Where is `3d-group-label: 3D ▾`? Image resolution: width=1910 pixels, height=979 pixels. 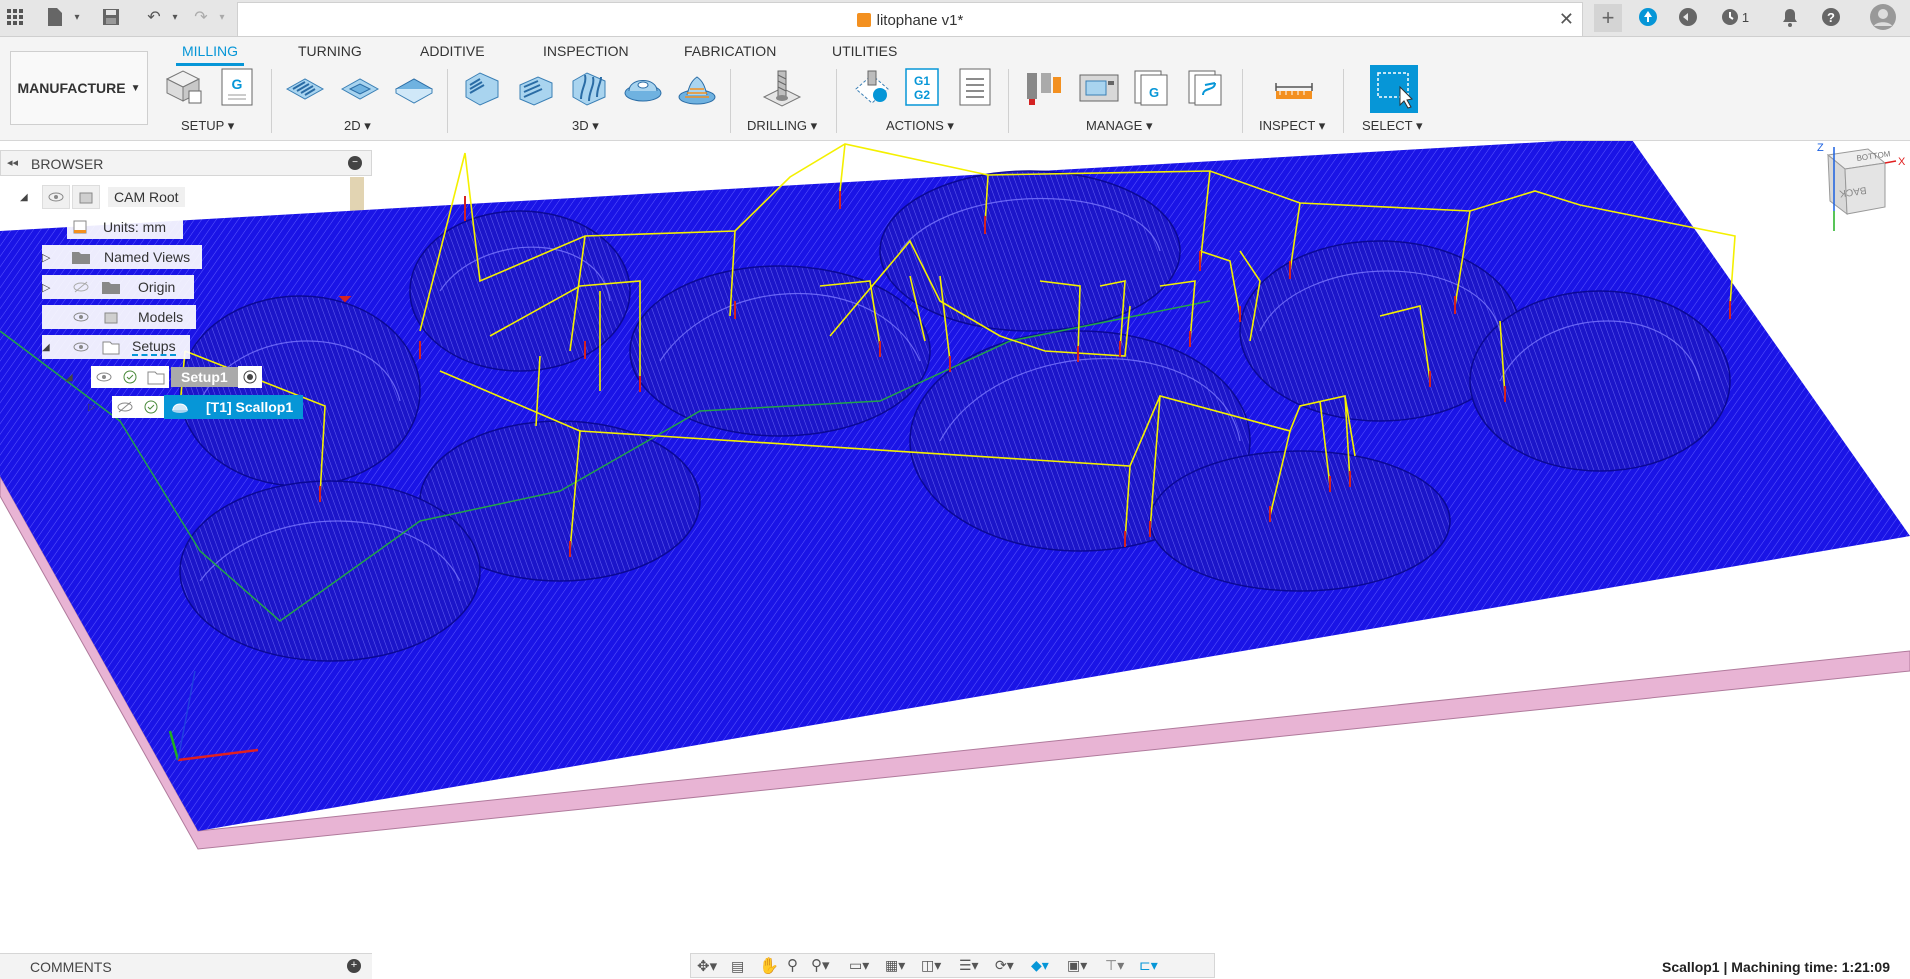 3d-group-label: 3D ▾ is located at coordinates (585, 126).